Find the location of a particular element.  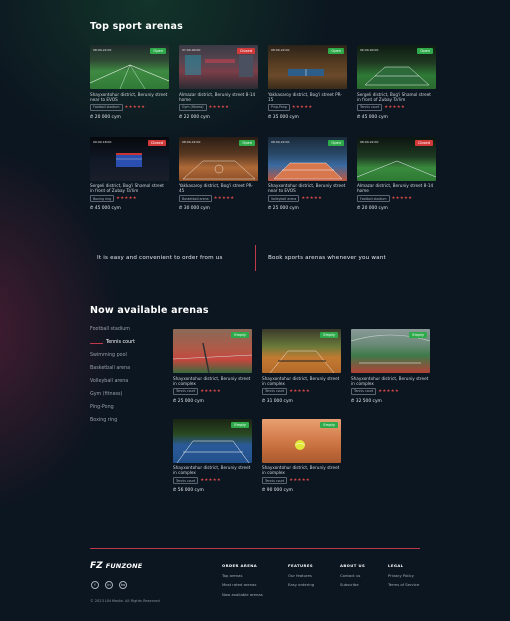

top-arenas-title: Top sport arenas is located at coordinates (136, 26).